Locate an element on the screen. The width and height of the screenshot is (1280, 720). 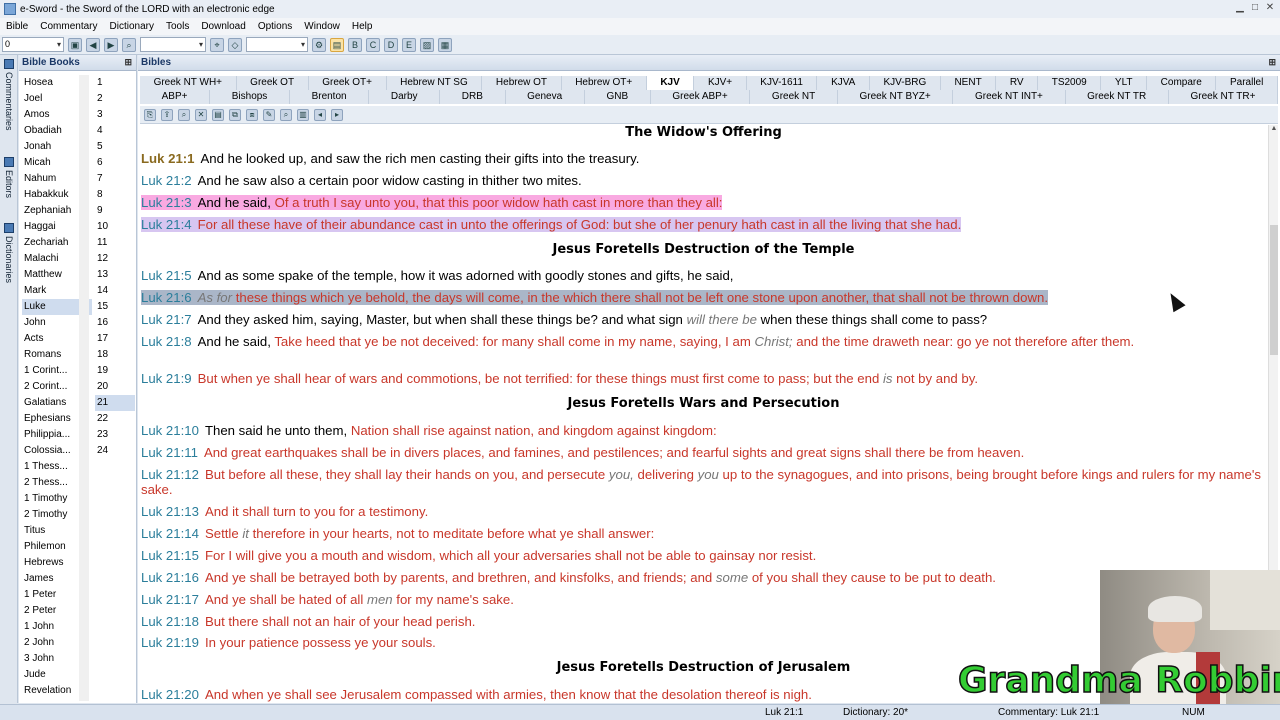
translation-tab: Greek NT TR is located at coordinates (1117, 97).